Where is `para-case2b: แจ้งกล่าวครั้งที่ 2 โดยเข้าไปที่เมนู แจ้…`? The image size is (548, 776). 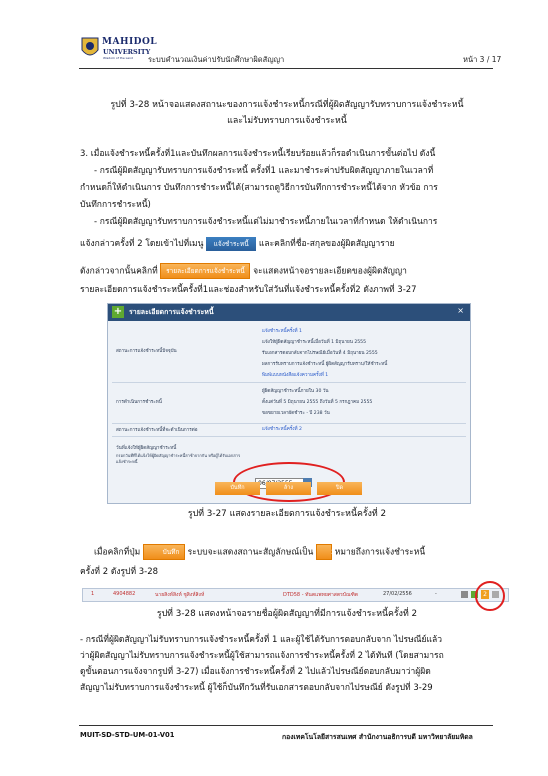 para-case2b: แจ้งกล่าวครั้งที่ 2 โดยเข้าไปที่เมนู แจ้… is located at coordinates (287, 244).